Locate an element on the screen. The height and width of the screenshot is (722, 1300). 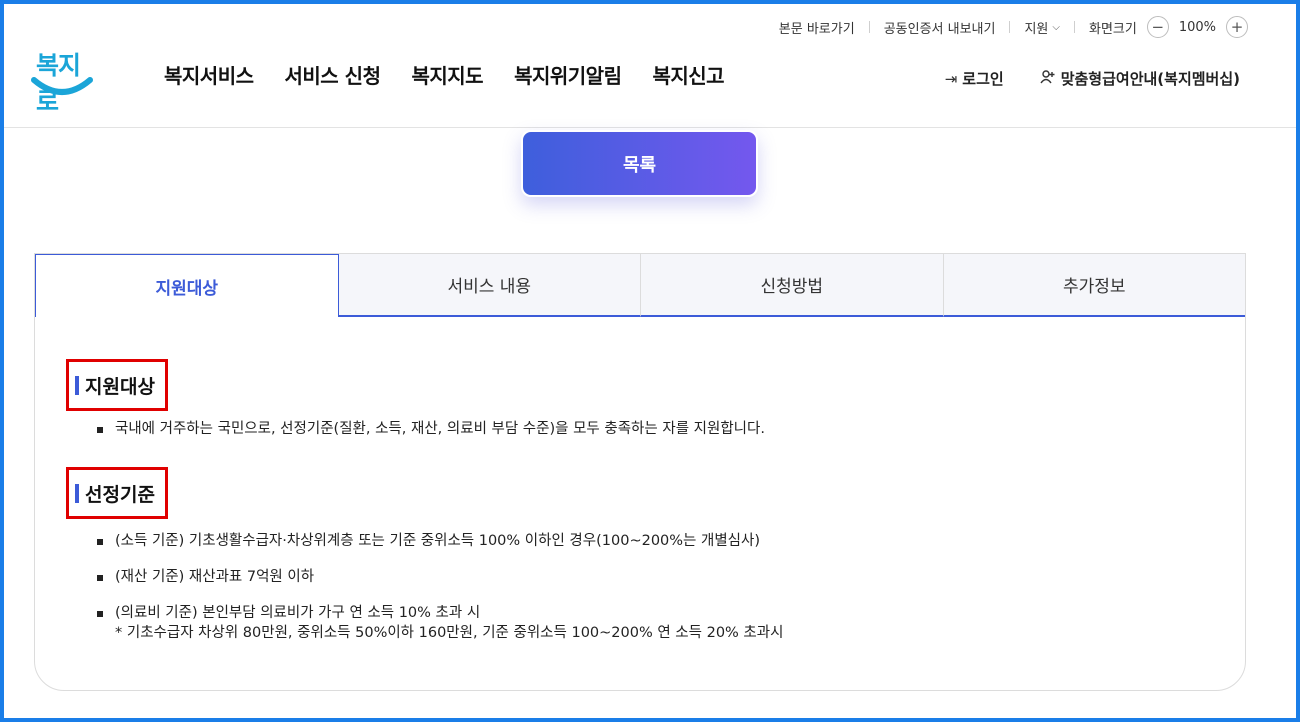
membership-button: 맞춤형급여안내(복지멤버십) is located at coordinates (1140, 78).